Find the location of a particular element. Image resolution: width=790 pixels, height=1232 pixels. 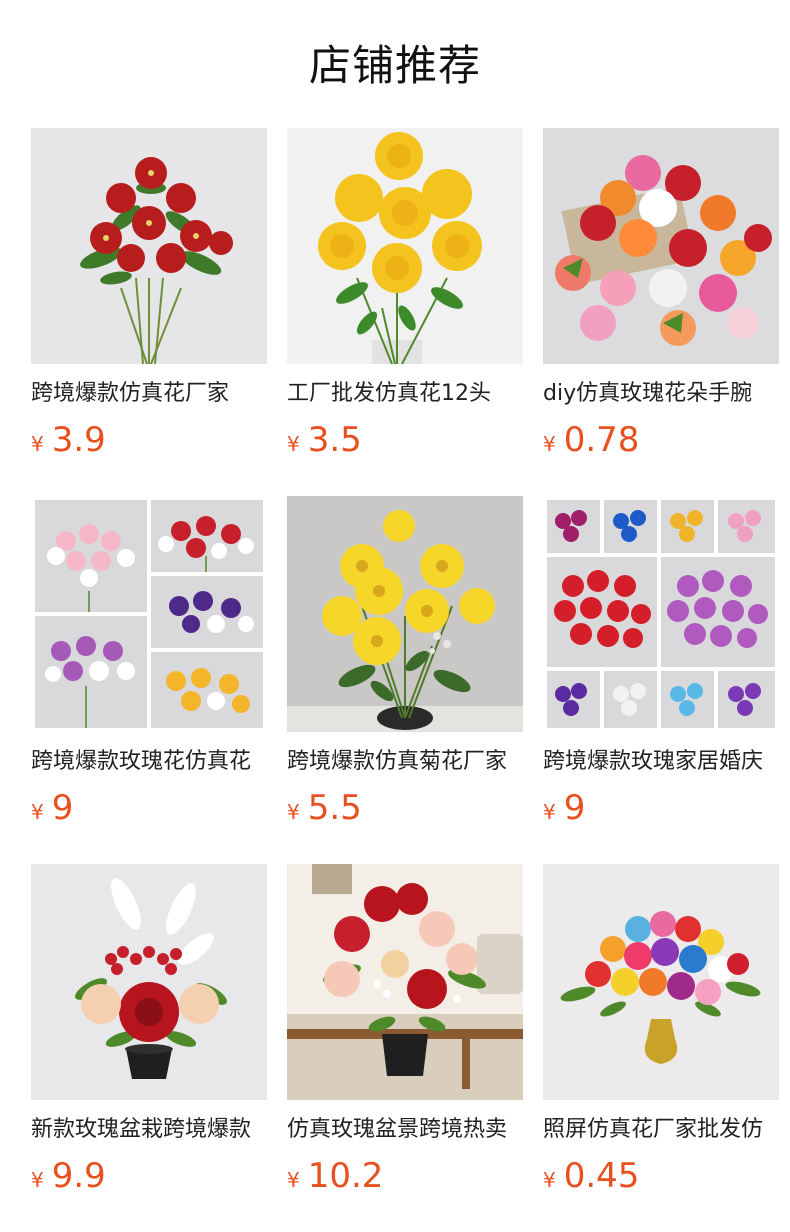

product-price: ¥5.5 is located at coordinates (405, 808).